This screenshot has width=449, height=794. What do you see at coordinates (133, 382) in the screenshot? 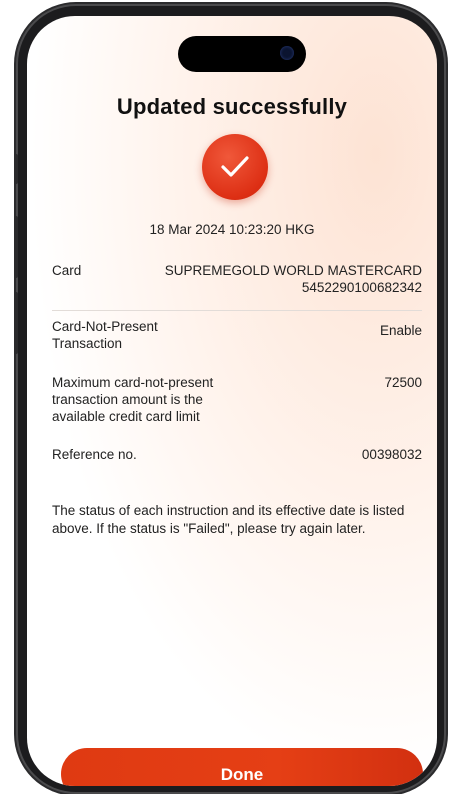
I see `max-amount-label-line1: Maximum card-not-present` at bounding box center [133, 382].